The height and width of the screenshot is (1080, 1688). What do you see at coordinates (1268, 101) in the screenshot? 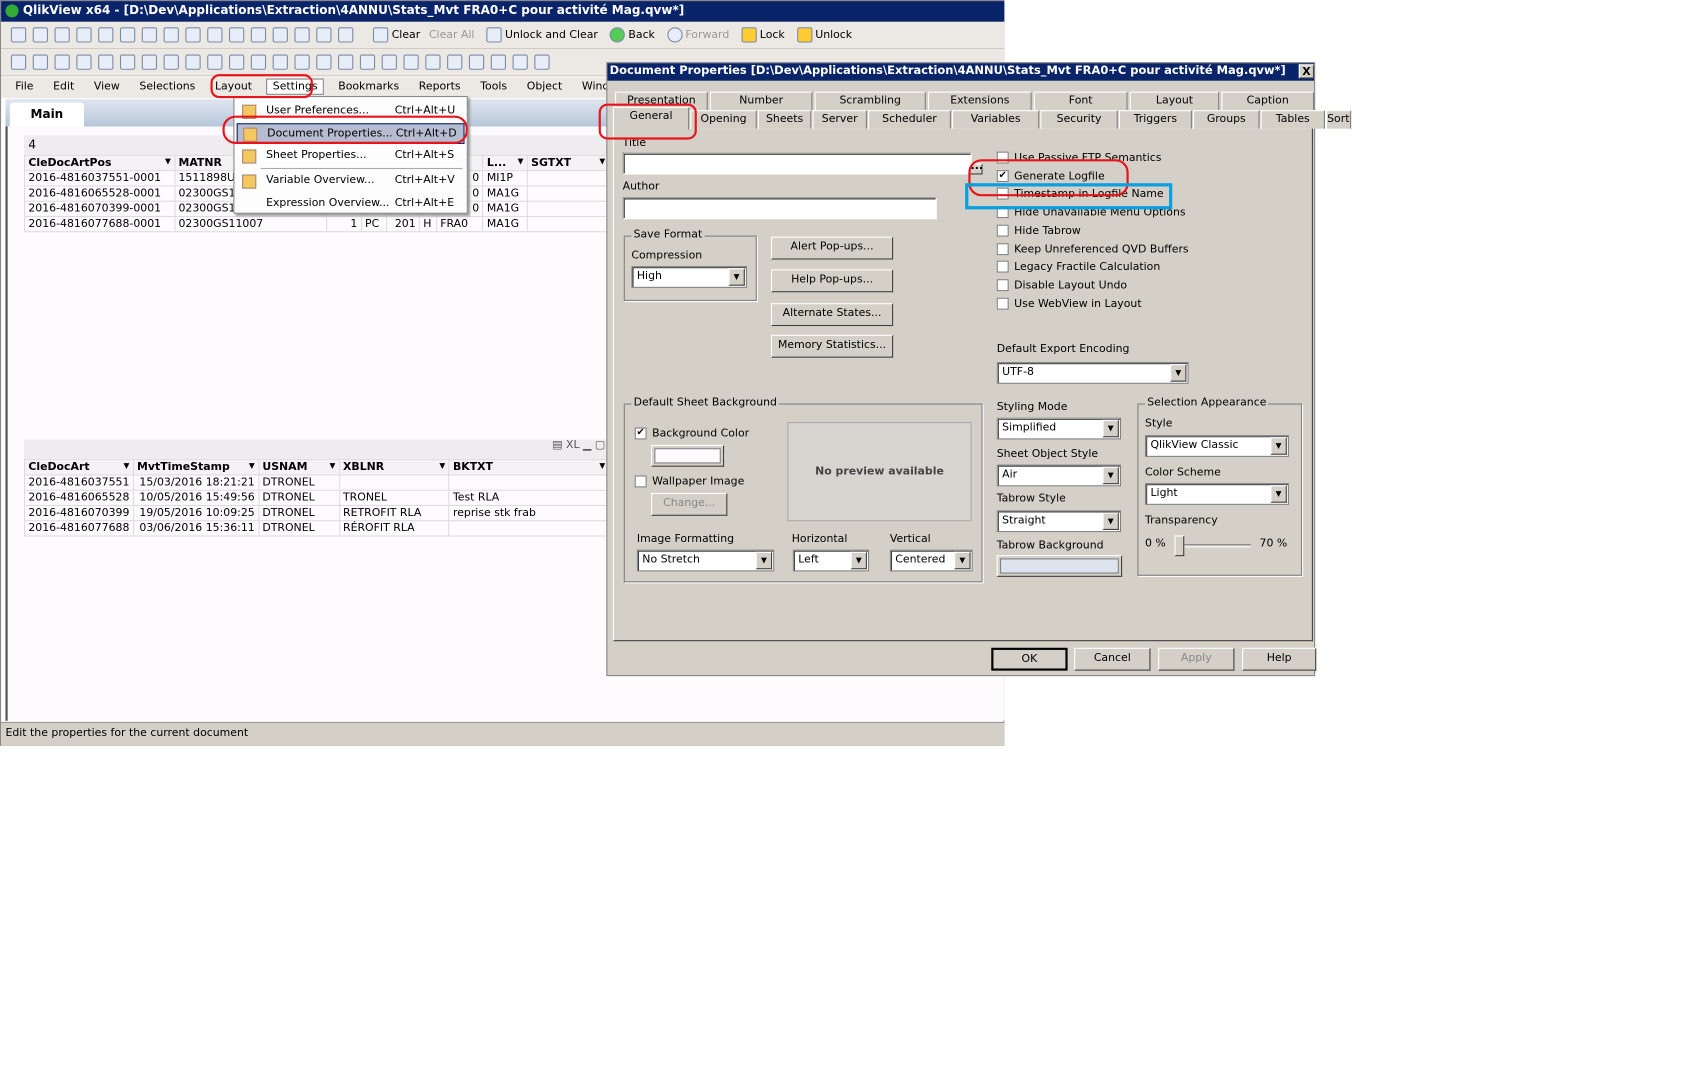
I see `tab-caption: Caption` at bounding box center [1268, 101].